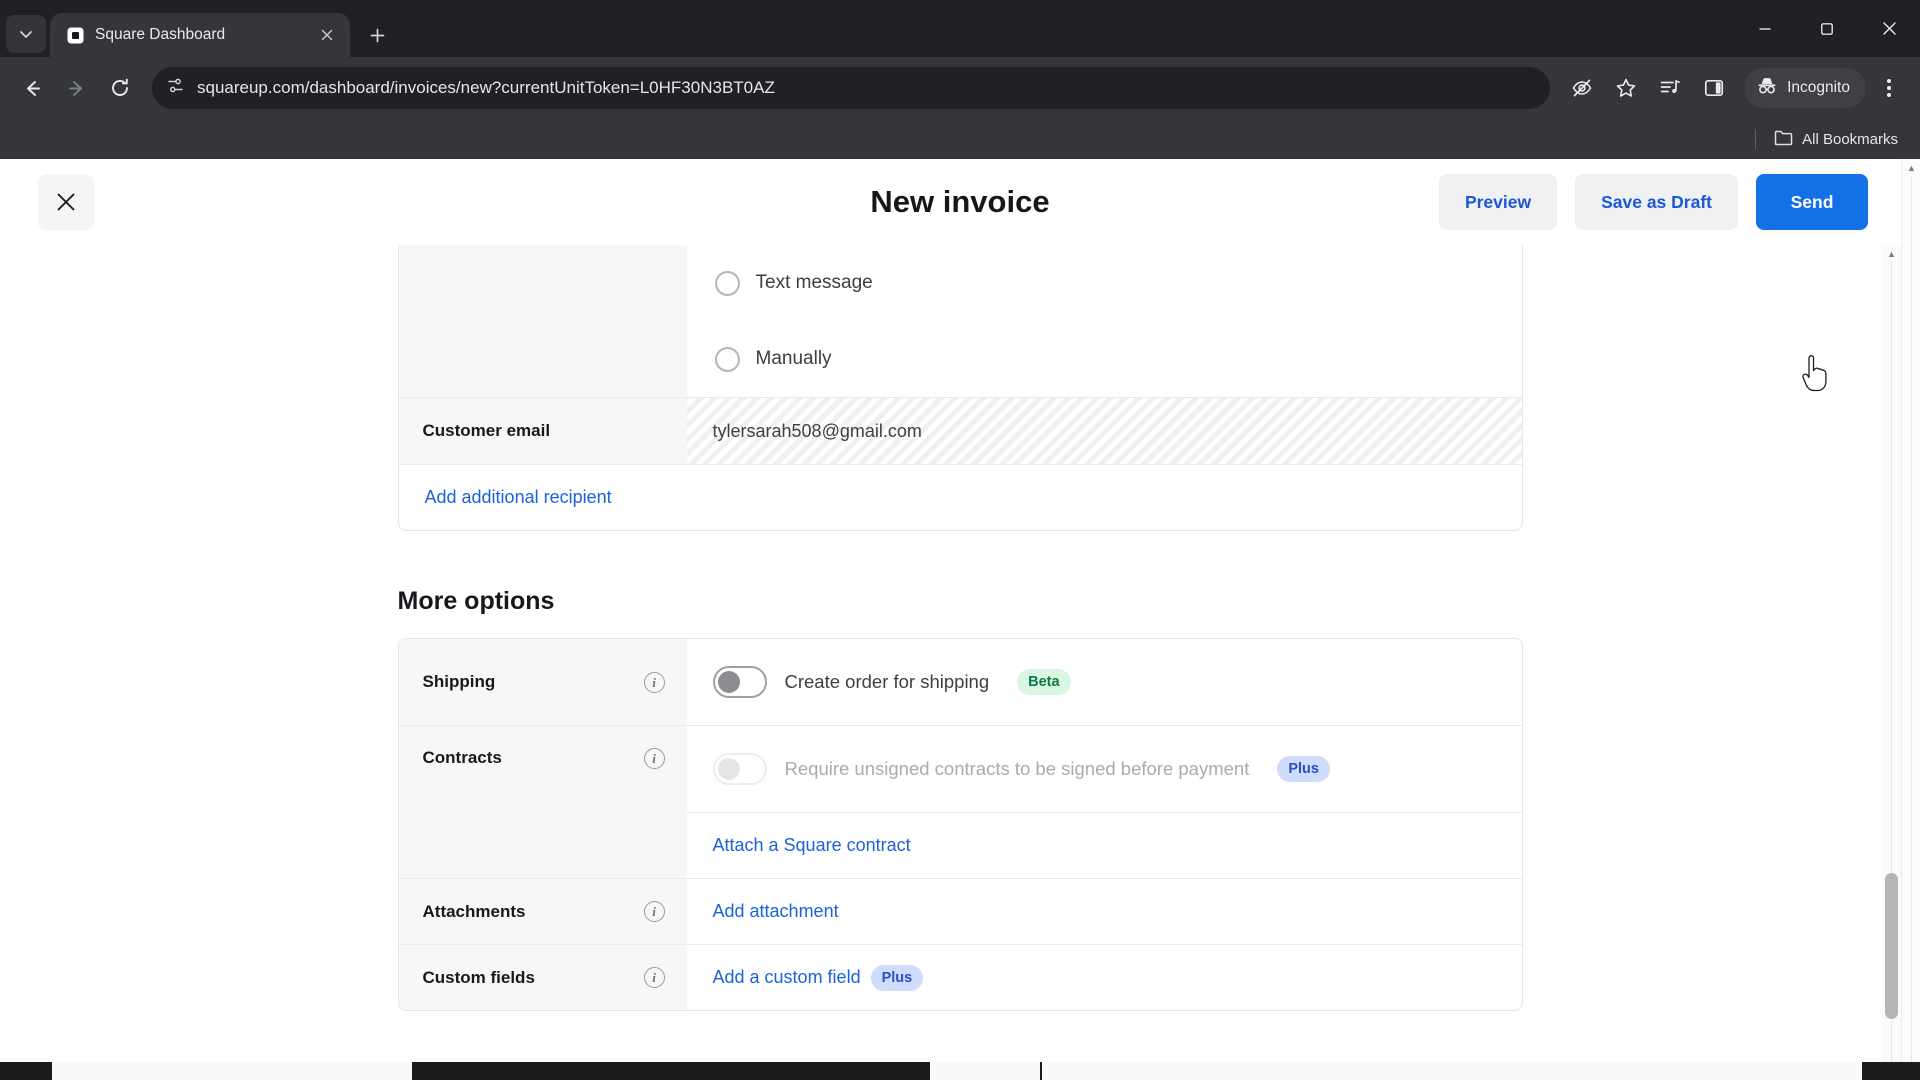  I want to click on tab-close-button, so click(327, 35).